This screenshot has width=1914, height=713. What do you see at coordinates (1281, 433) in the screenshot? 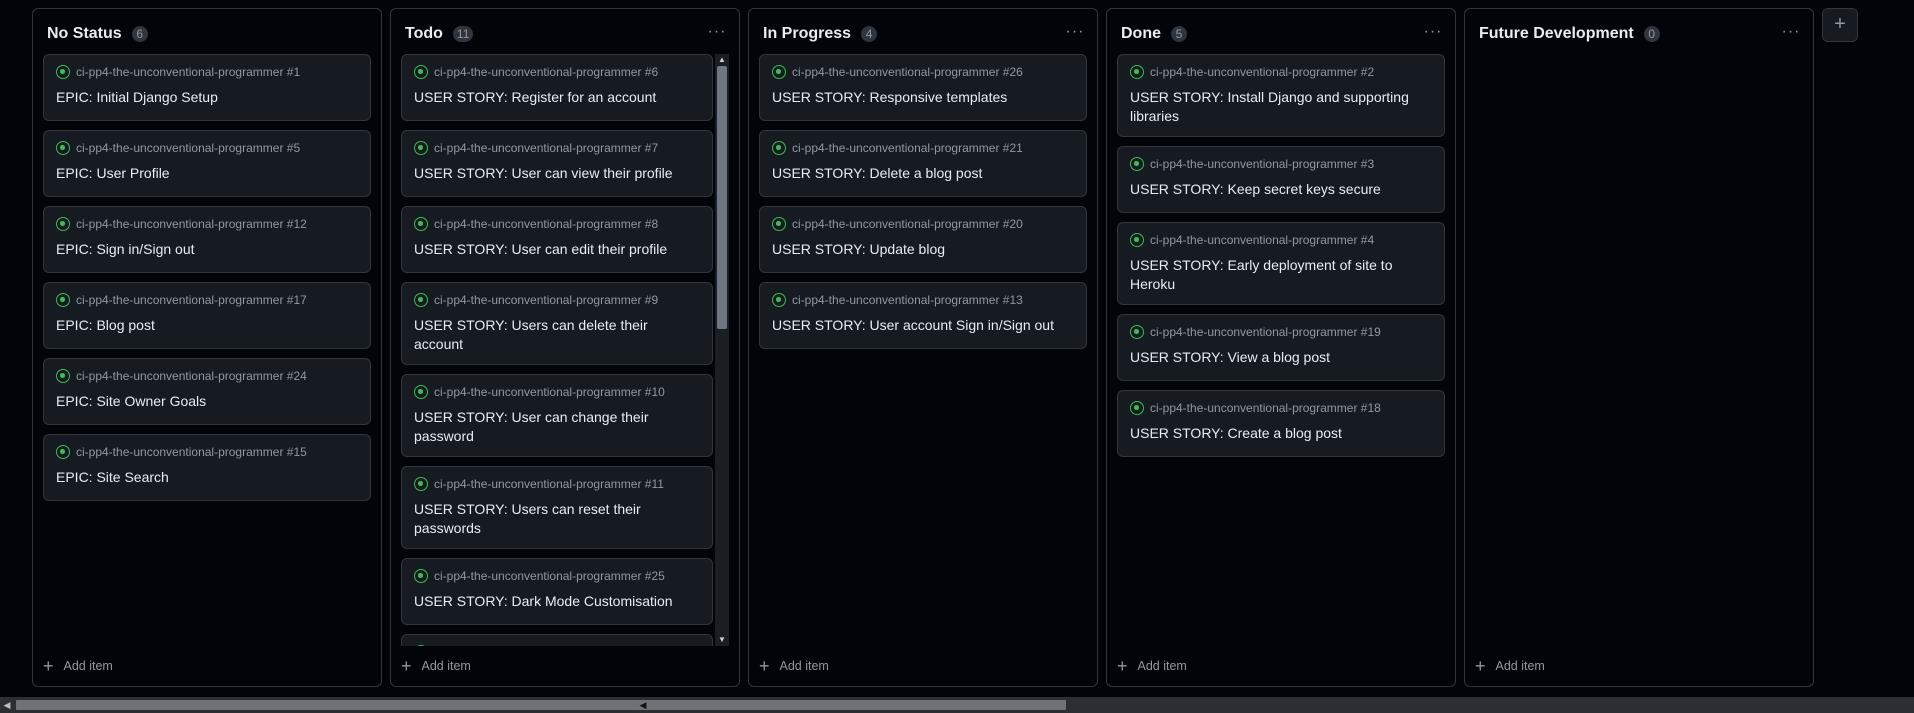
I see `card-title: USER STORY: Create a blog post` at bounding box center [1281, 433].